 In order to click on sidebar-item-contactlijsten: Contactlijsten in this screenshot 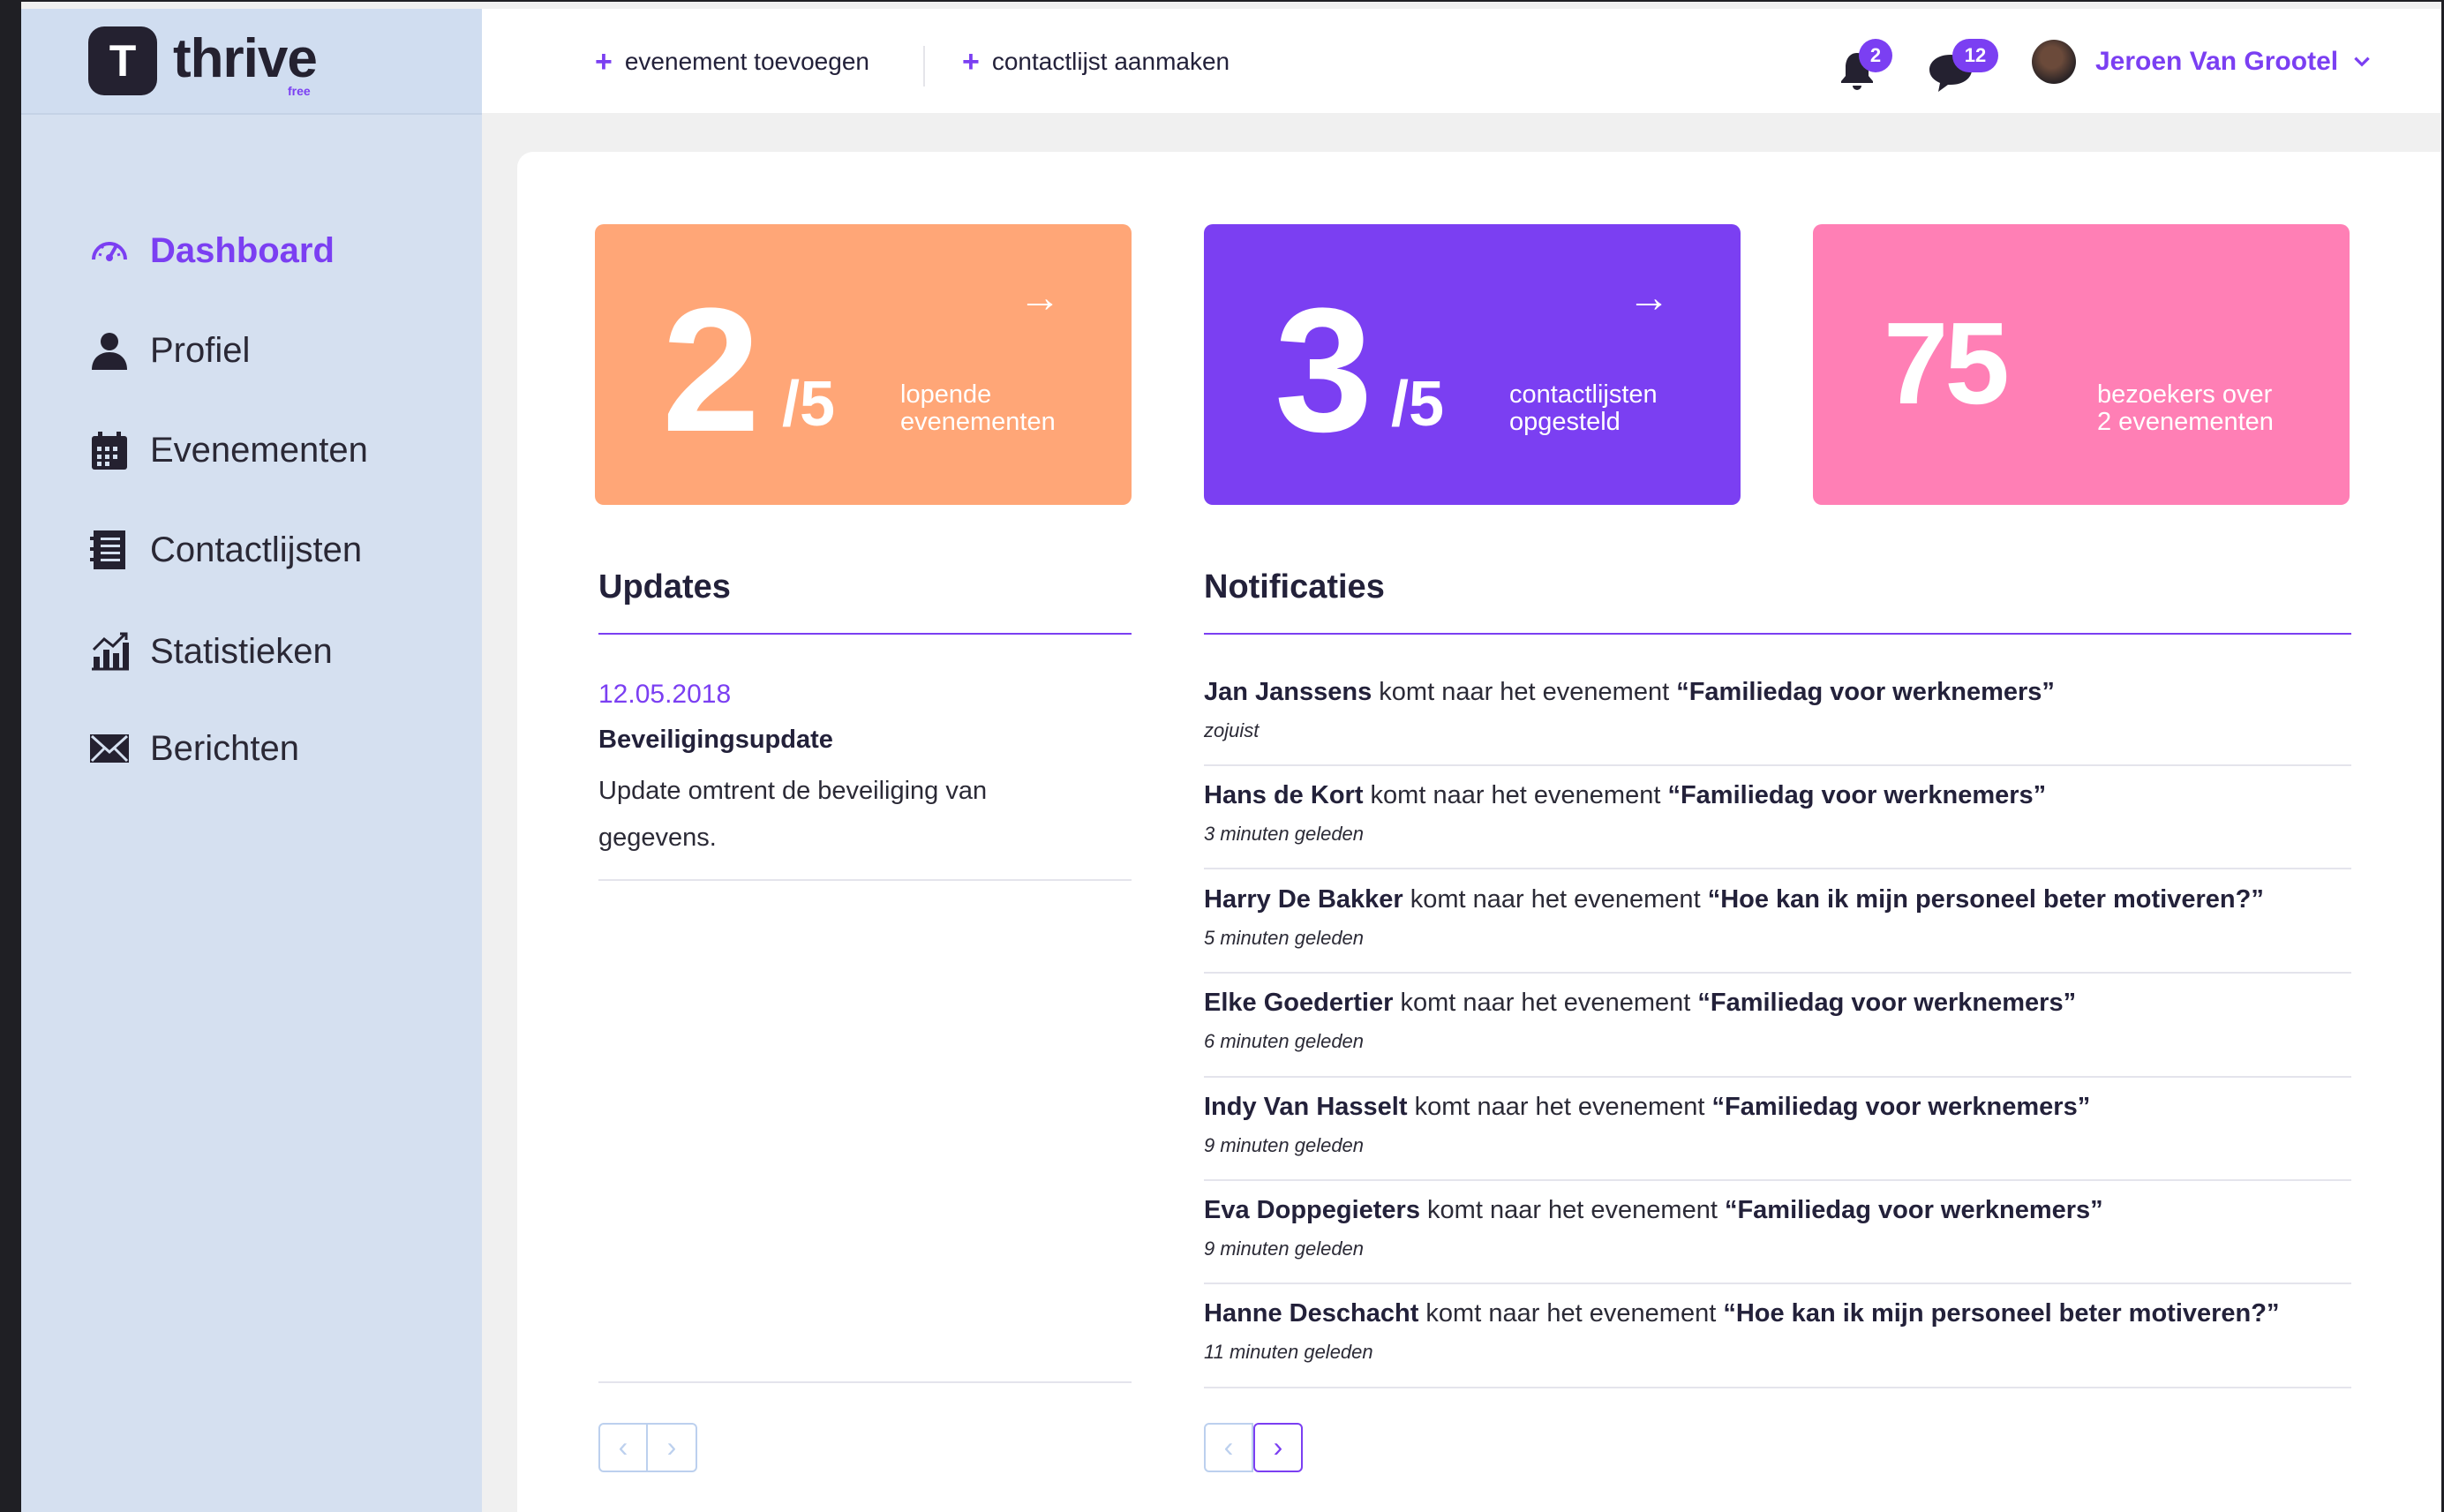, I will do `click(225, 550)`.